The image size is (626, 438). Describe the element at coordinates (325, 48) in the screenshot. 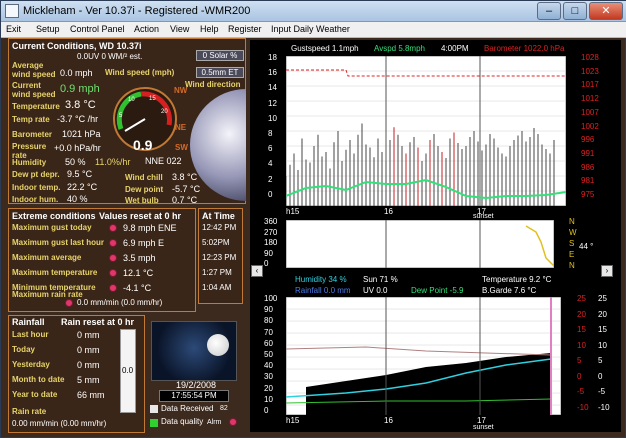

I see `gust-label: Gustspeed 1.1mph` at that location.